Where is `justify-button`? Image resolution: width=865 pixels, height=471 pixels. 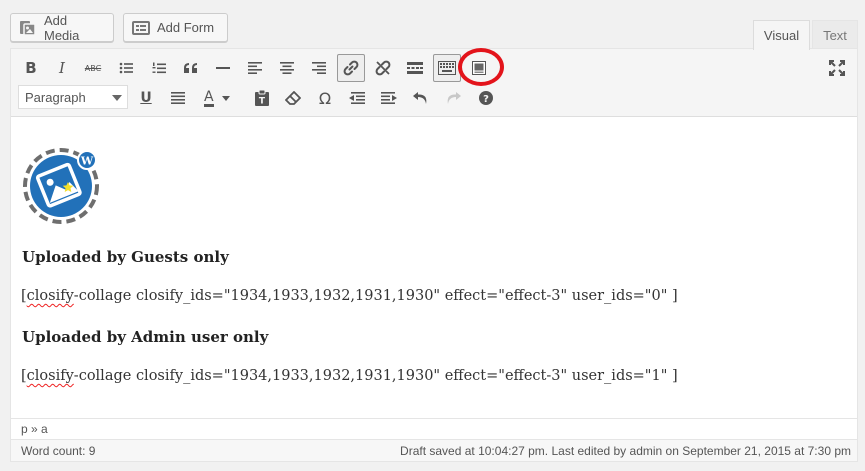 justify-button is located at coordinates (178, 98).